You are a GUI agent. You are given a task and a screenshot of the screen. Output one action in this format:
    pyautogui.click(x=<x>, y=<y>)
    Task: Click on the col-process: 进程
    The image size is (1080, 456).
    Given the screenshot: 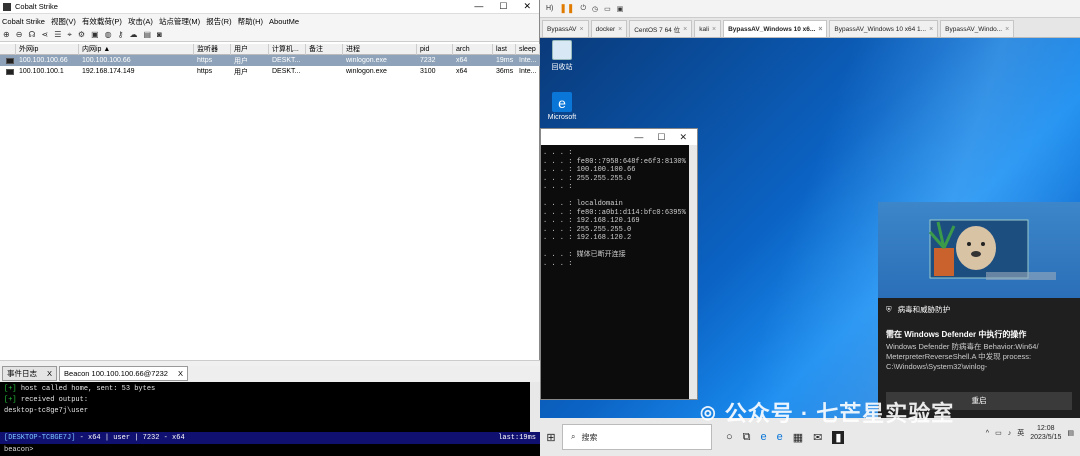 What is the action you would take?
    pyautogui.click(x=380, y=49)
    